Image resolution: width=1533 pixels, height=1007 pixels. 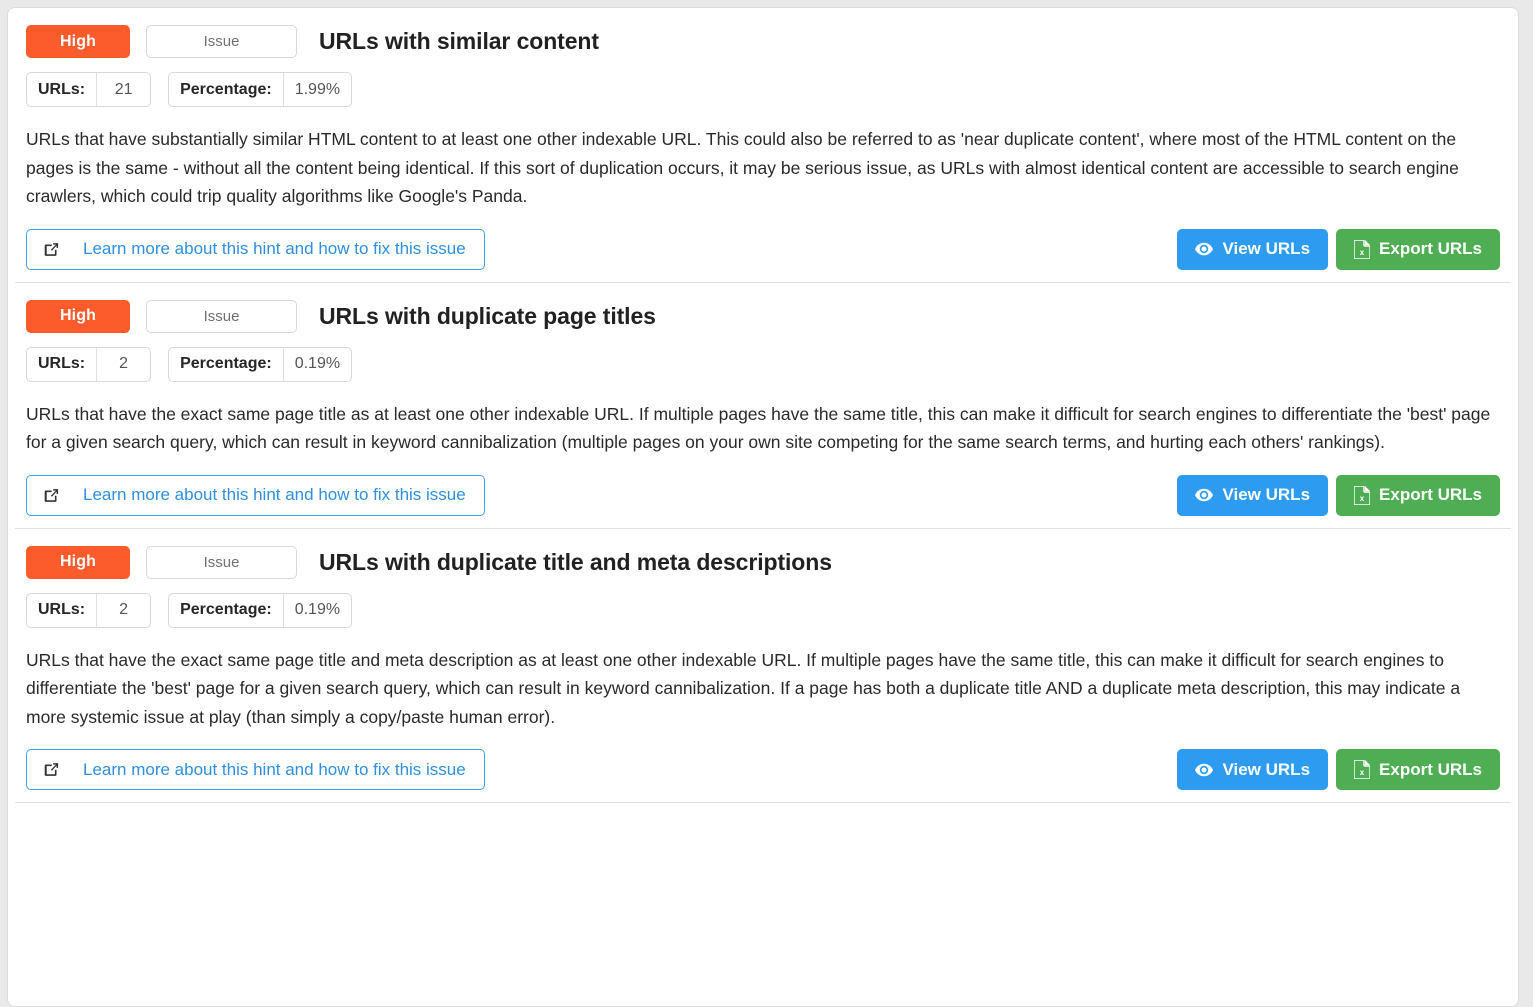 I want to click on hint-metrics: URLs: 21 Percentage: 1.99%, so click(x=763, y=89).